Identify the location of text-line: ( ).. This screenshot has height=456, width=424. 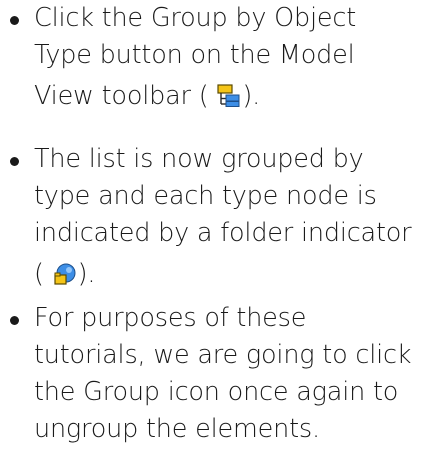
(228, 274).